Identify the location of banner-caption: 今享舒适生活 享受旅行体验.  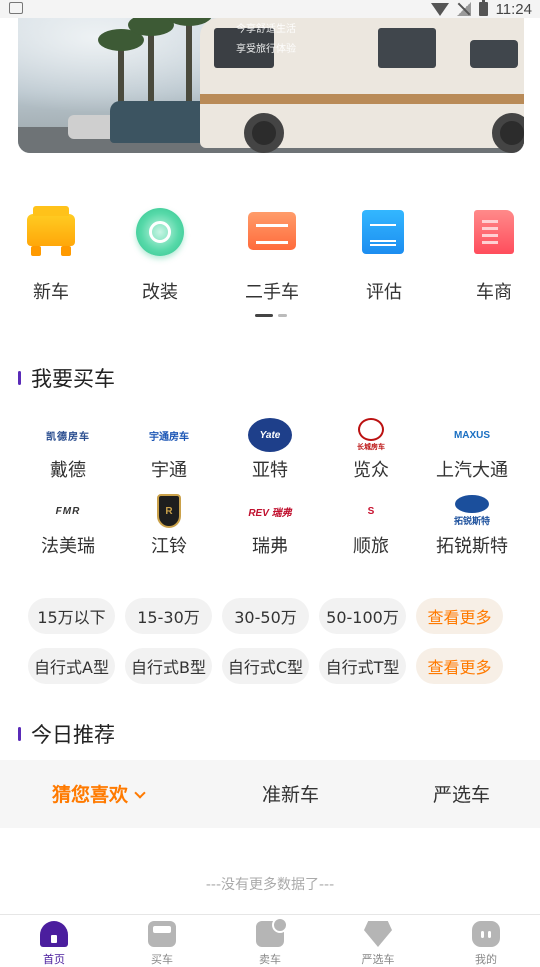
(266, 40).